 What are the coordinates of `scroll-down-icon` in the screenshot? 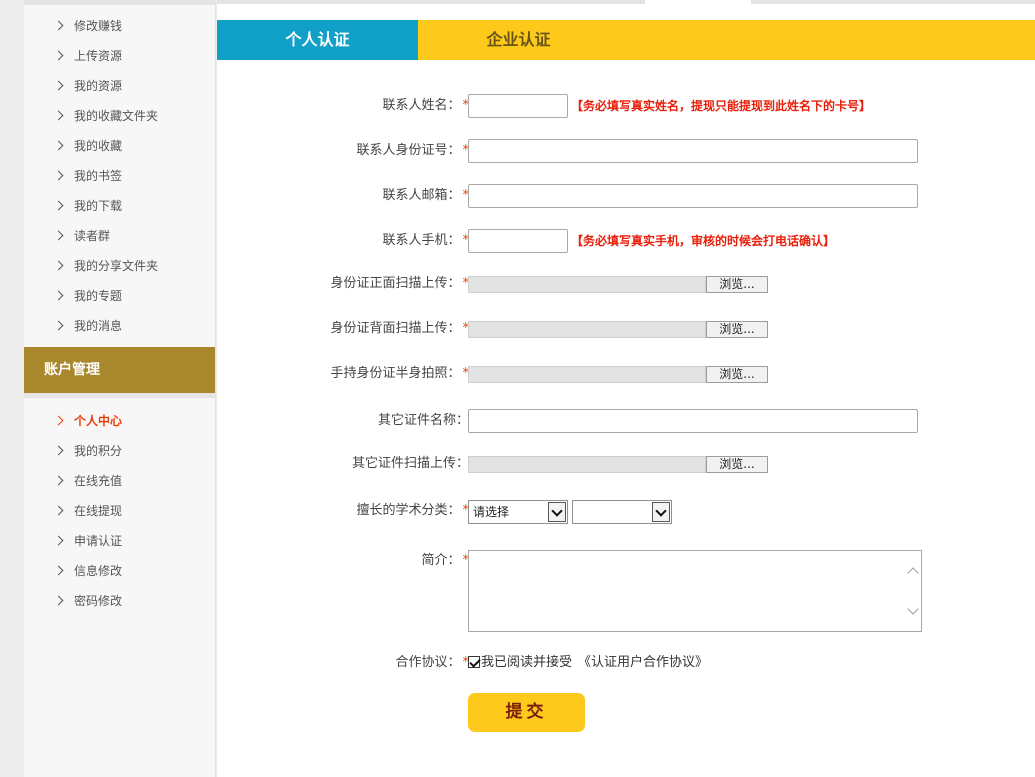 It's located at (913, 609).